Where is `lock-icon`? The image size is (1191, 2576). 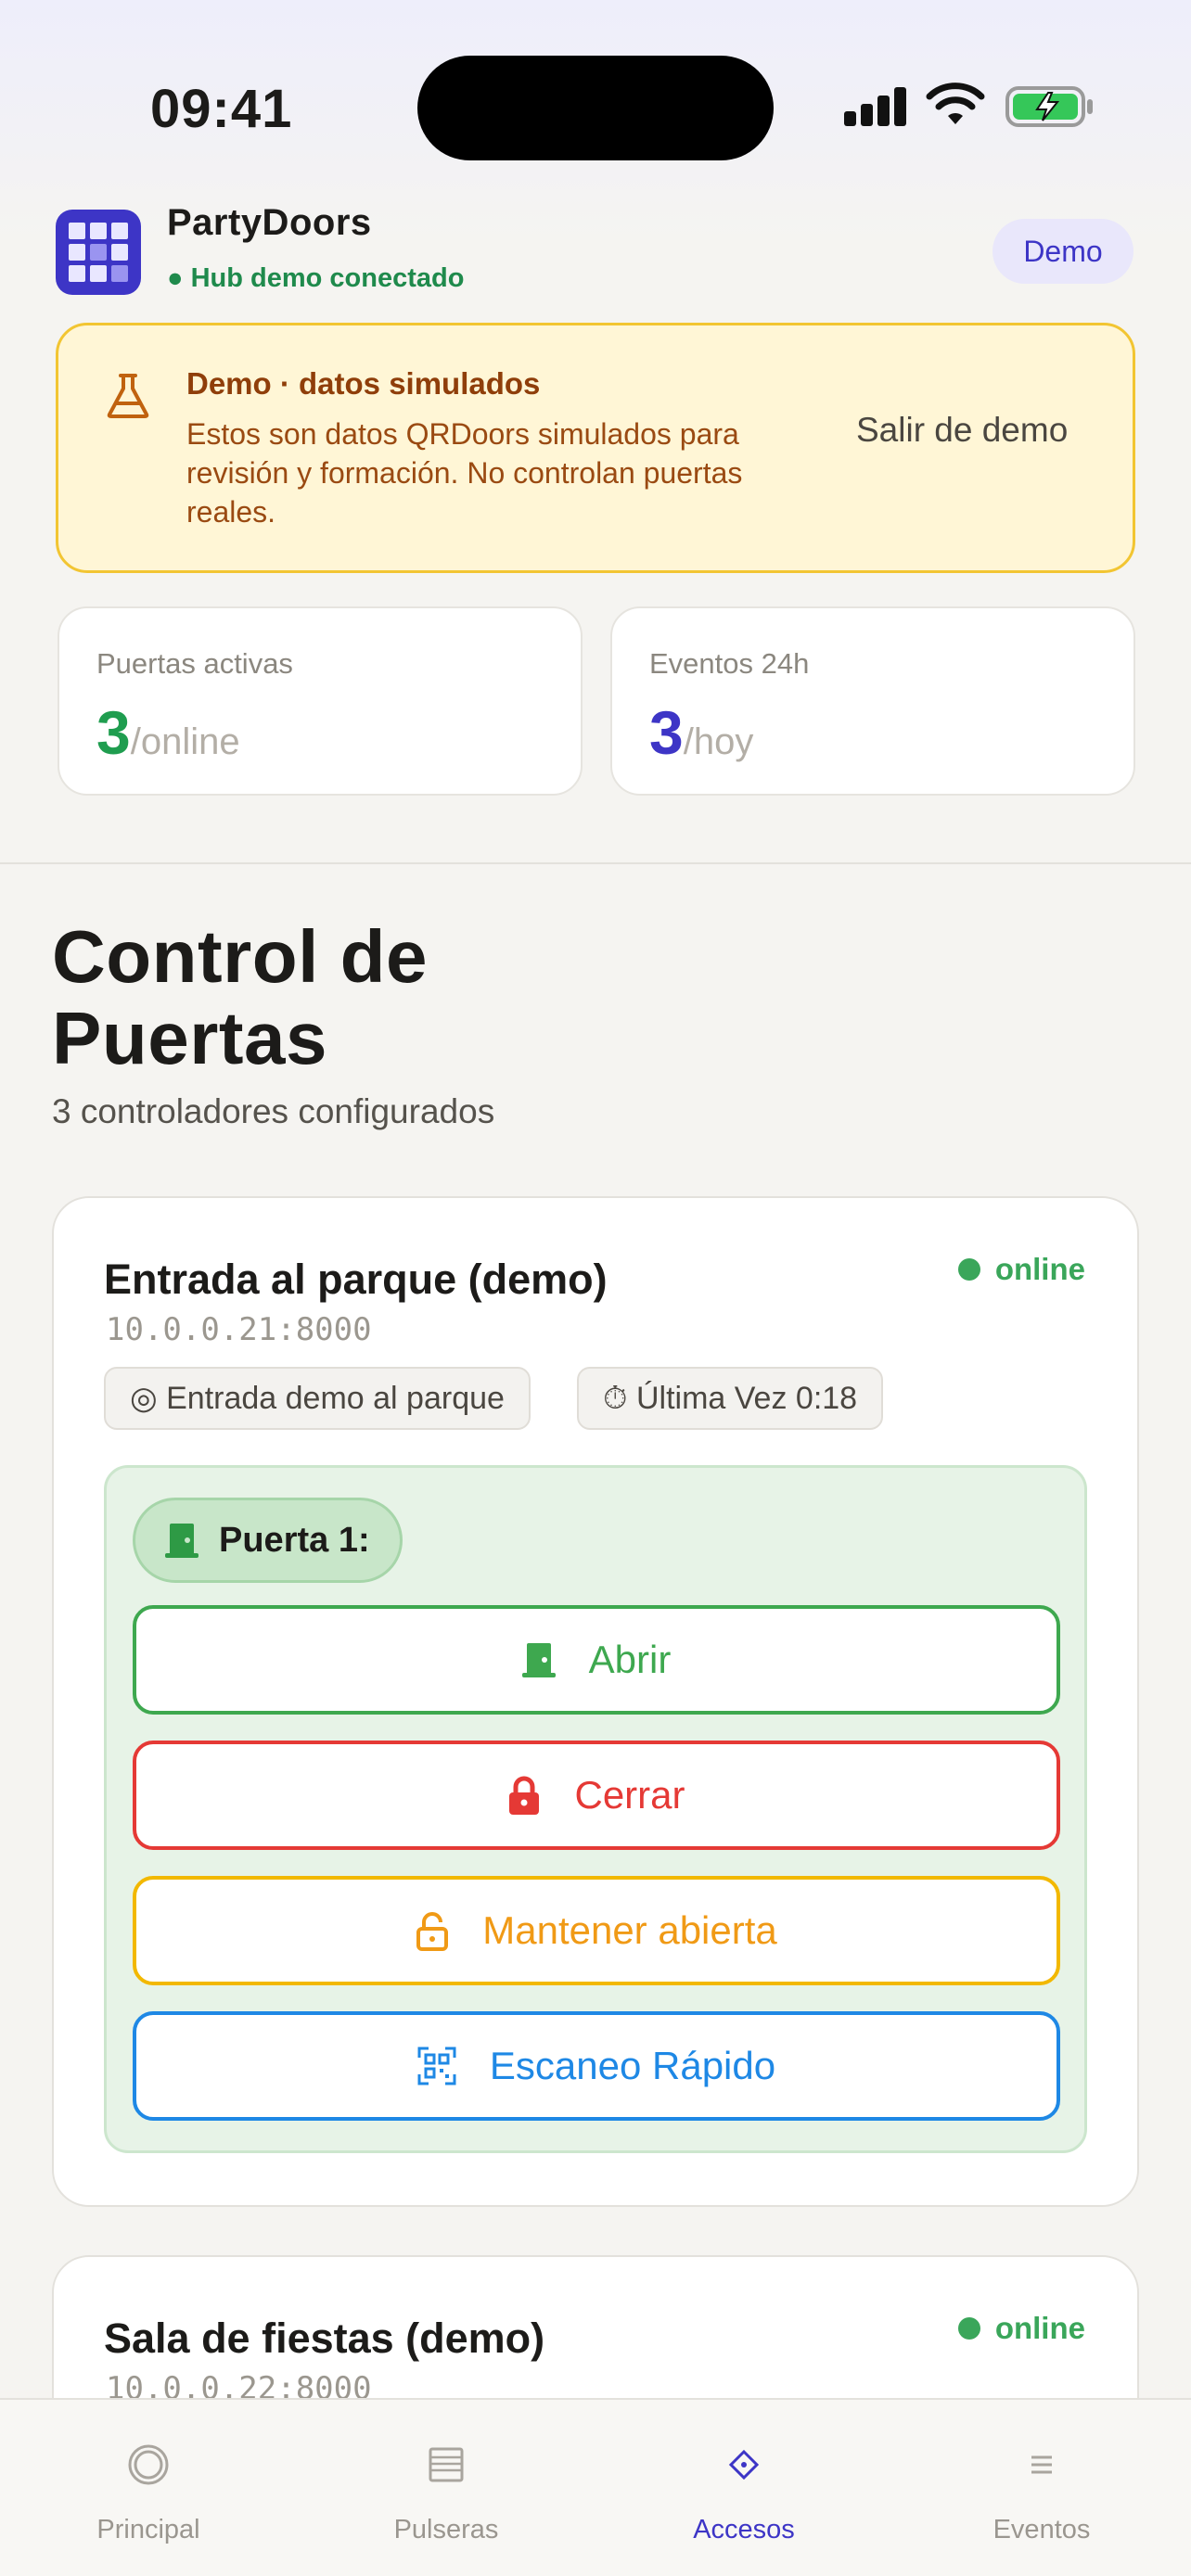 lock-icon is located at coordinates (524, 1795).